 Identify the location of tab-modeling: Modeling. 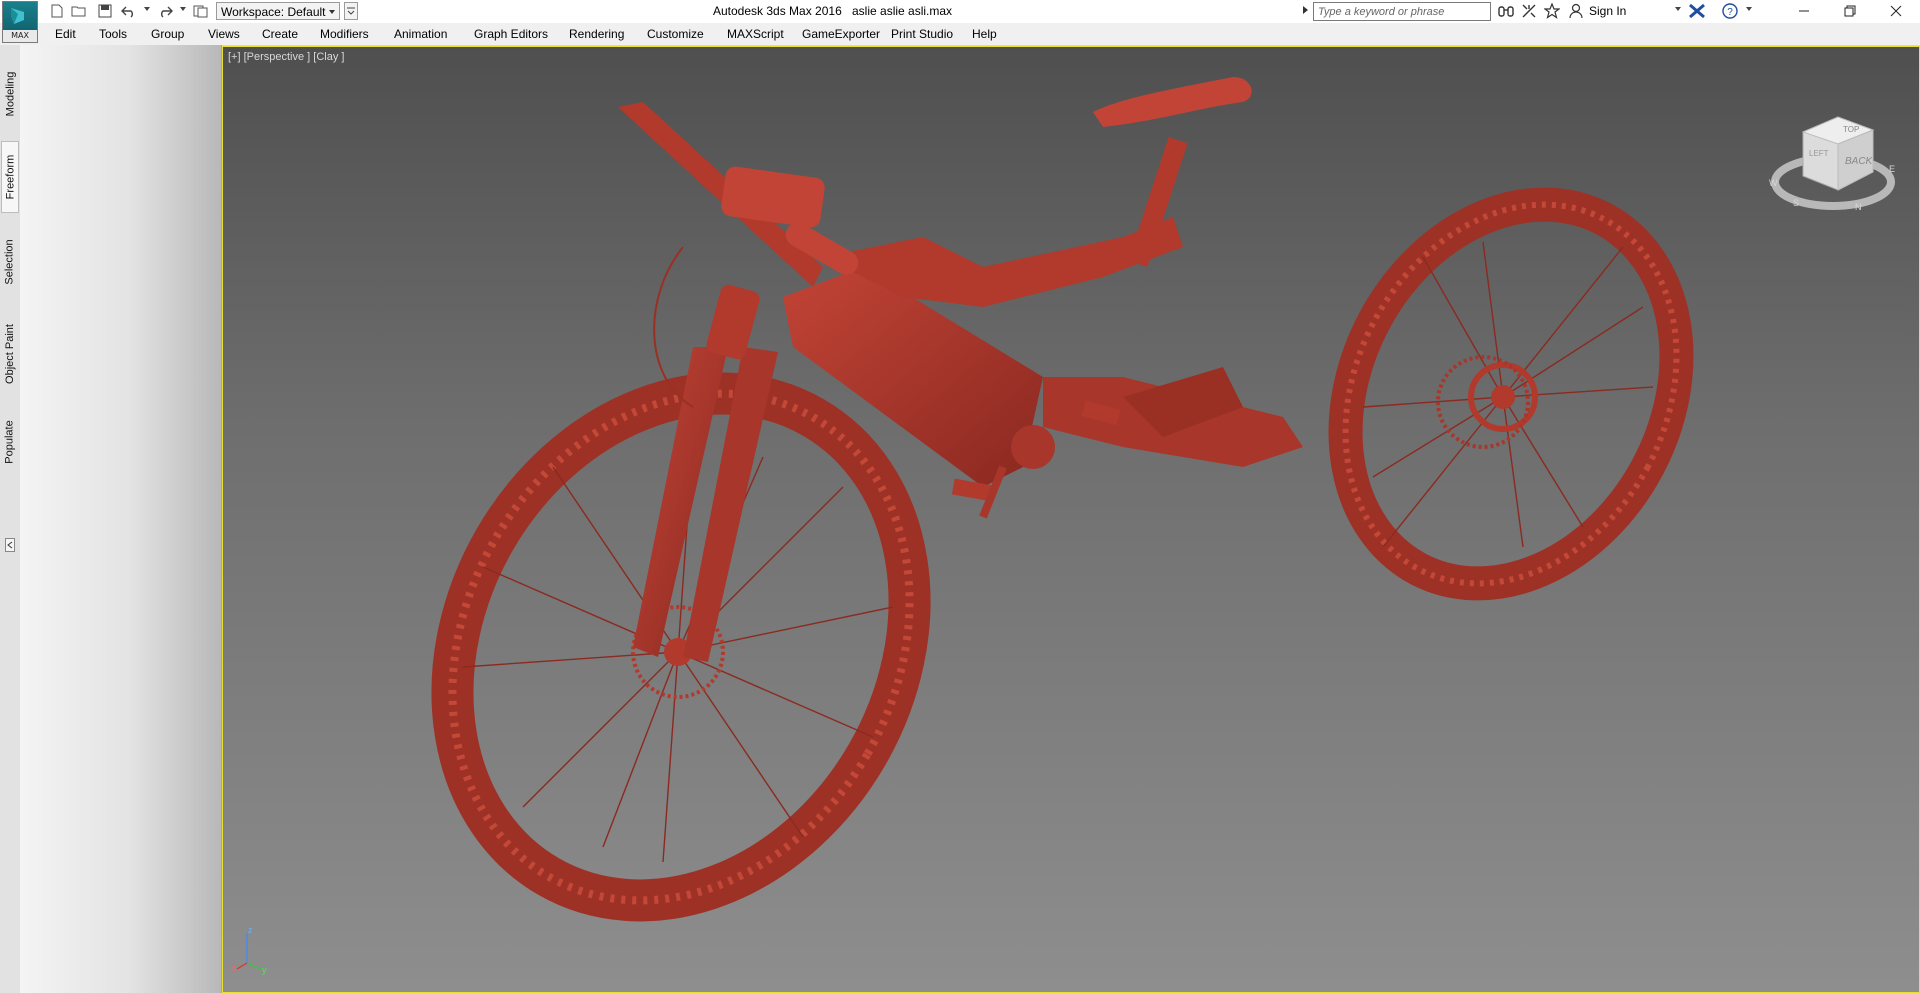
(10, 94).